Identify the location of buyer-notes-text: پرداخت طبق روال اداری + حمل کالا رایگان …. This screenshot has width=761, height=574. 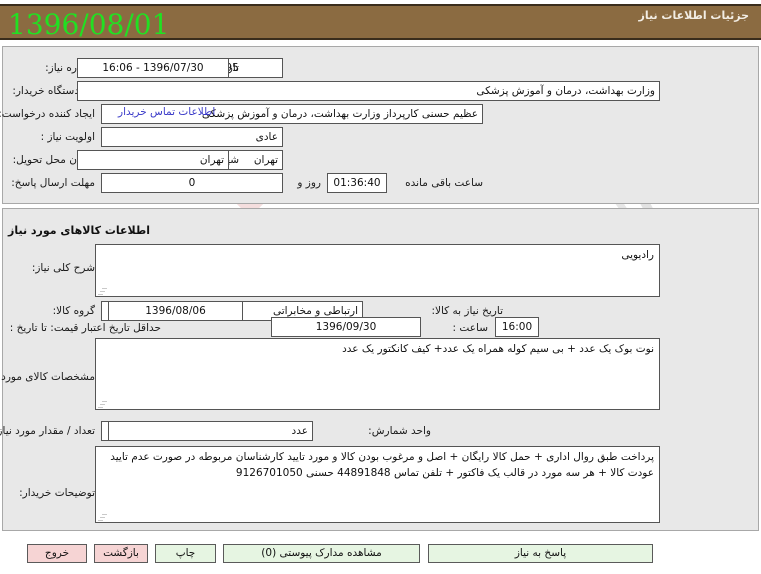
(382, 465).